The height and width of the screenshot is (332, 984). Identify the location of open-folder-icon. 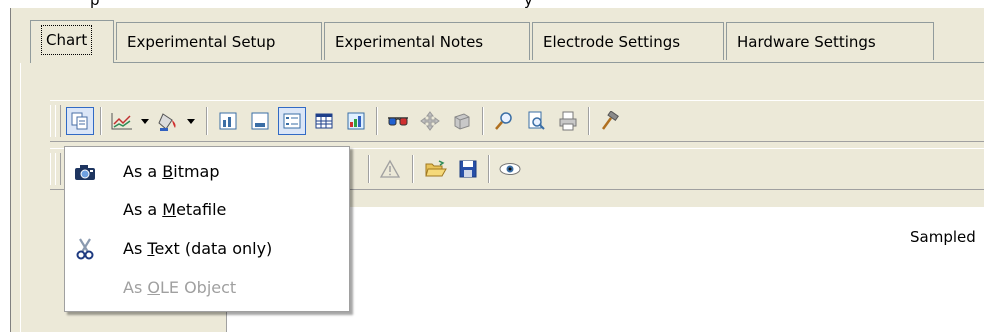
(436, 168).